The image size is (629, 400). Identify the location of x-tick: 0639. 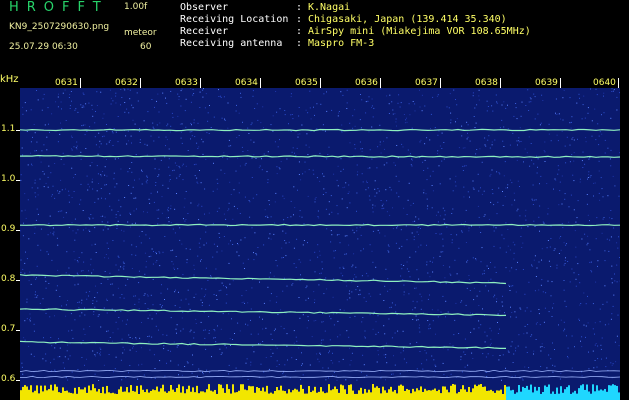
(548, 83).